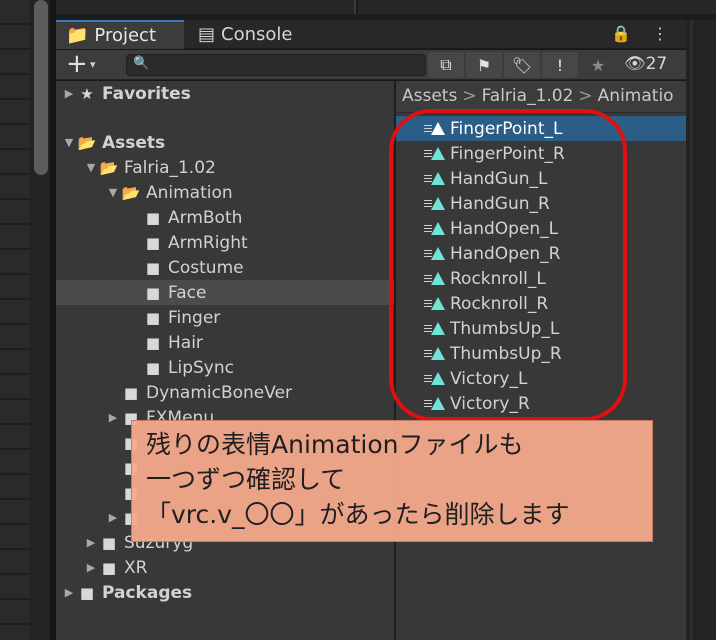 The height and width of the screenshot is (640, 716). I want to click on tab-tools: 🔒 ⋮, so click(643, 33).